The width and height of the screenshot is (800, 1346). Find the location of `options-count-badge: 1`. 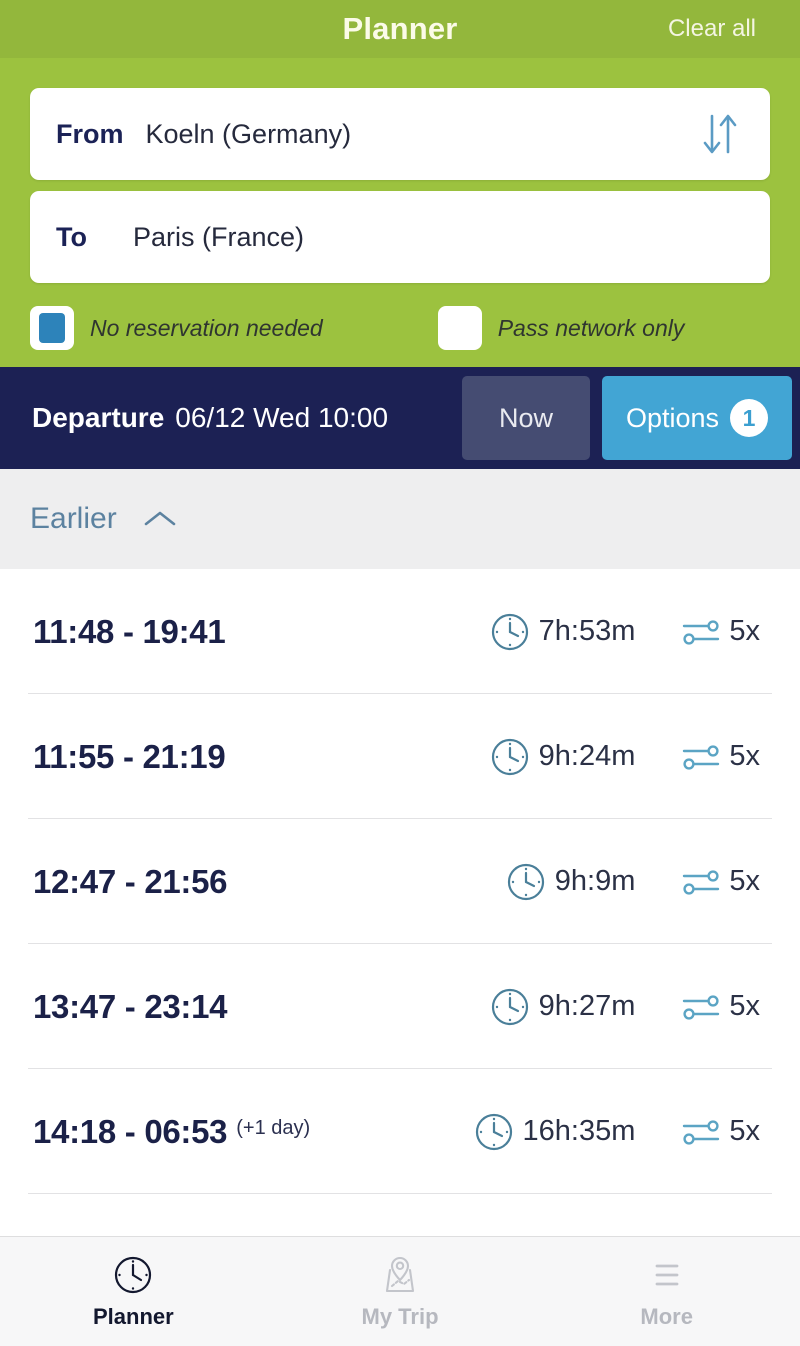

options-count-badge: 1 is located at coordinates (749, 418).